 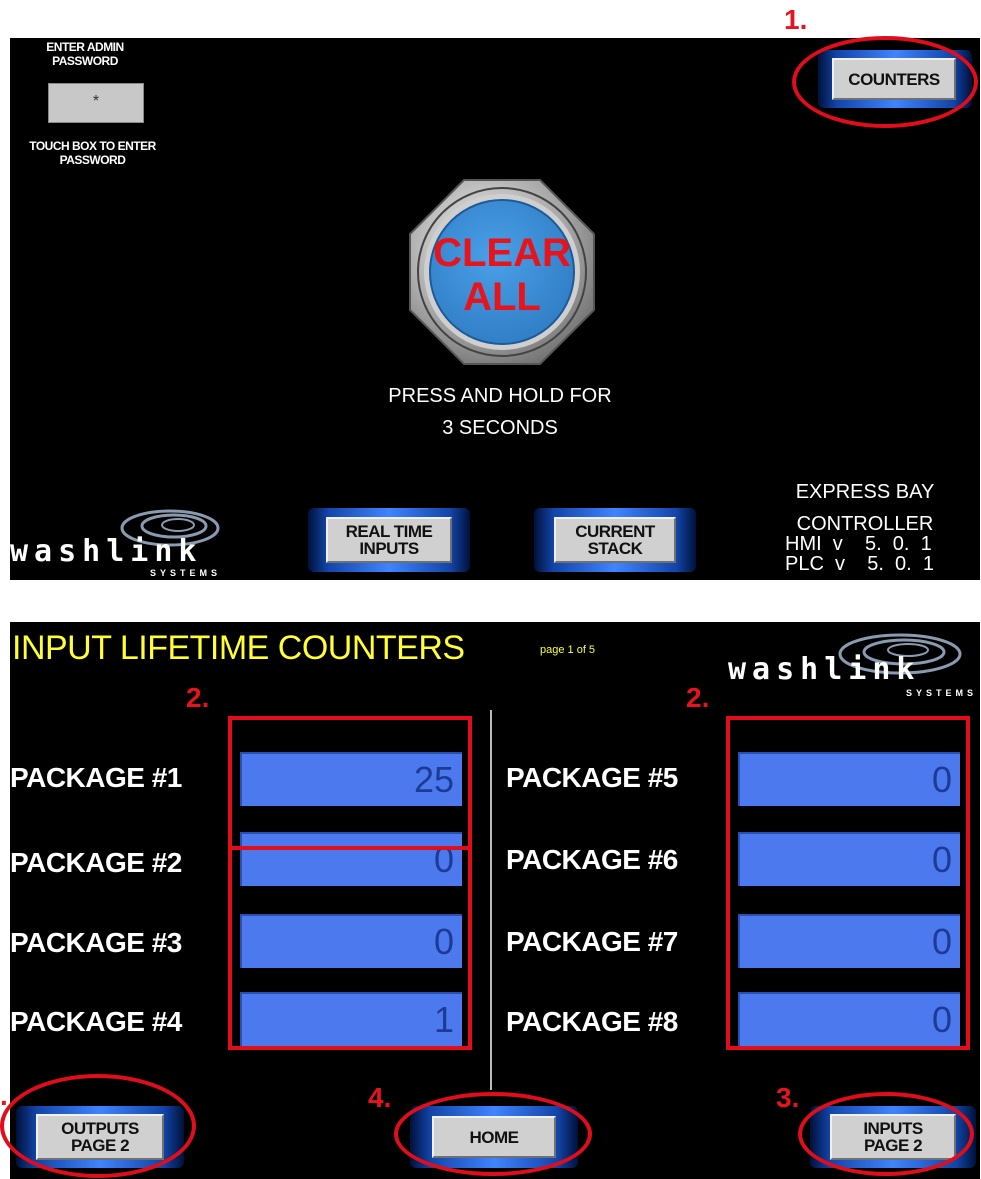 What do you see at coordinates (858, 544) in the screenshot?
I see `hmi-version: HMI v 5. 0. 1` at bounding box center [858, 544].